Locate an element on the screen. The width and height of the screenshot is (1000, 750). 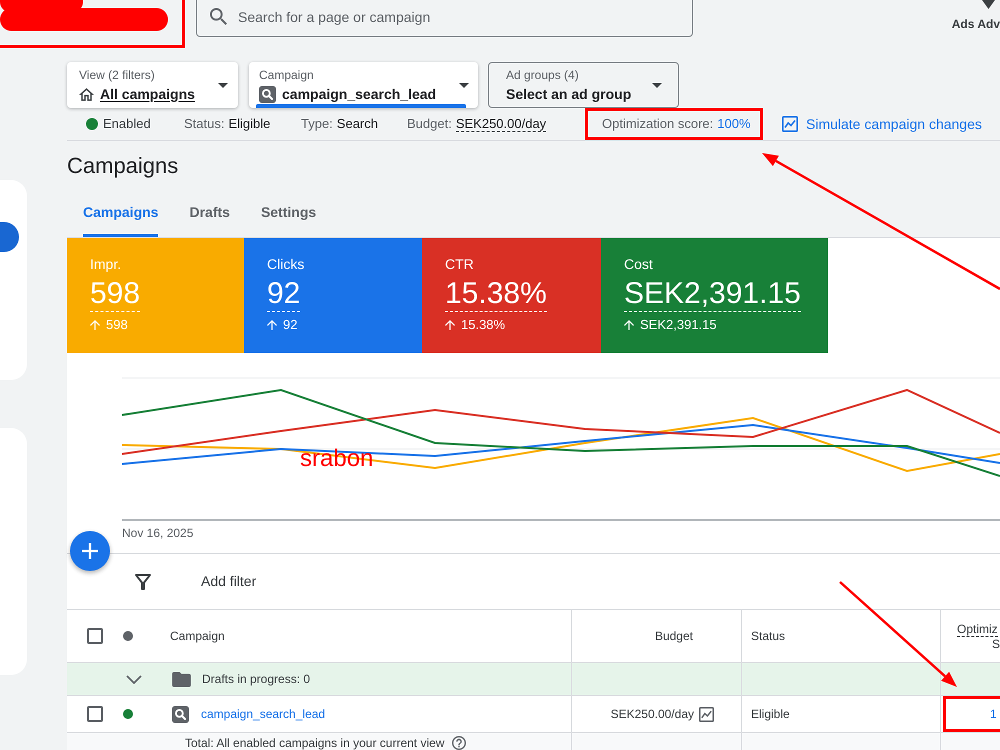
home-icon is located at coordinates (86, 94).